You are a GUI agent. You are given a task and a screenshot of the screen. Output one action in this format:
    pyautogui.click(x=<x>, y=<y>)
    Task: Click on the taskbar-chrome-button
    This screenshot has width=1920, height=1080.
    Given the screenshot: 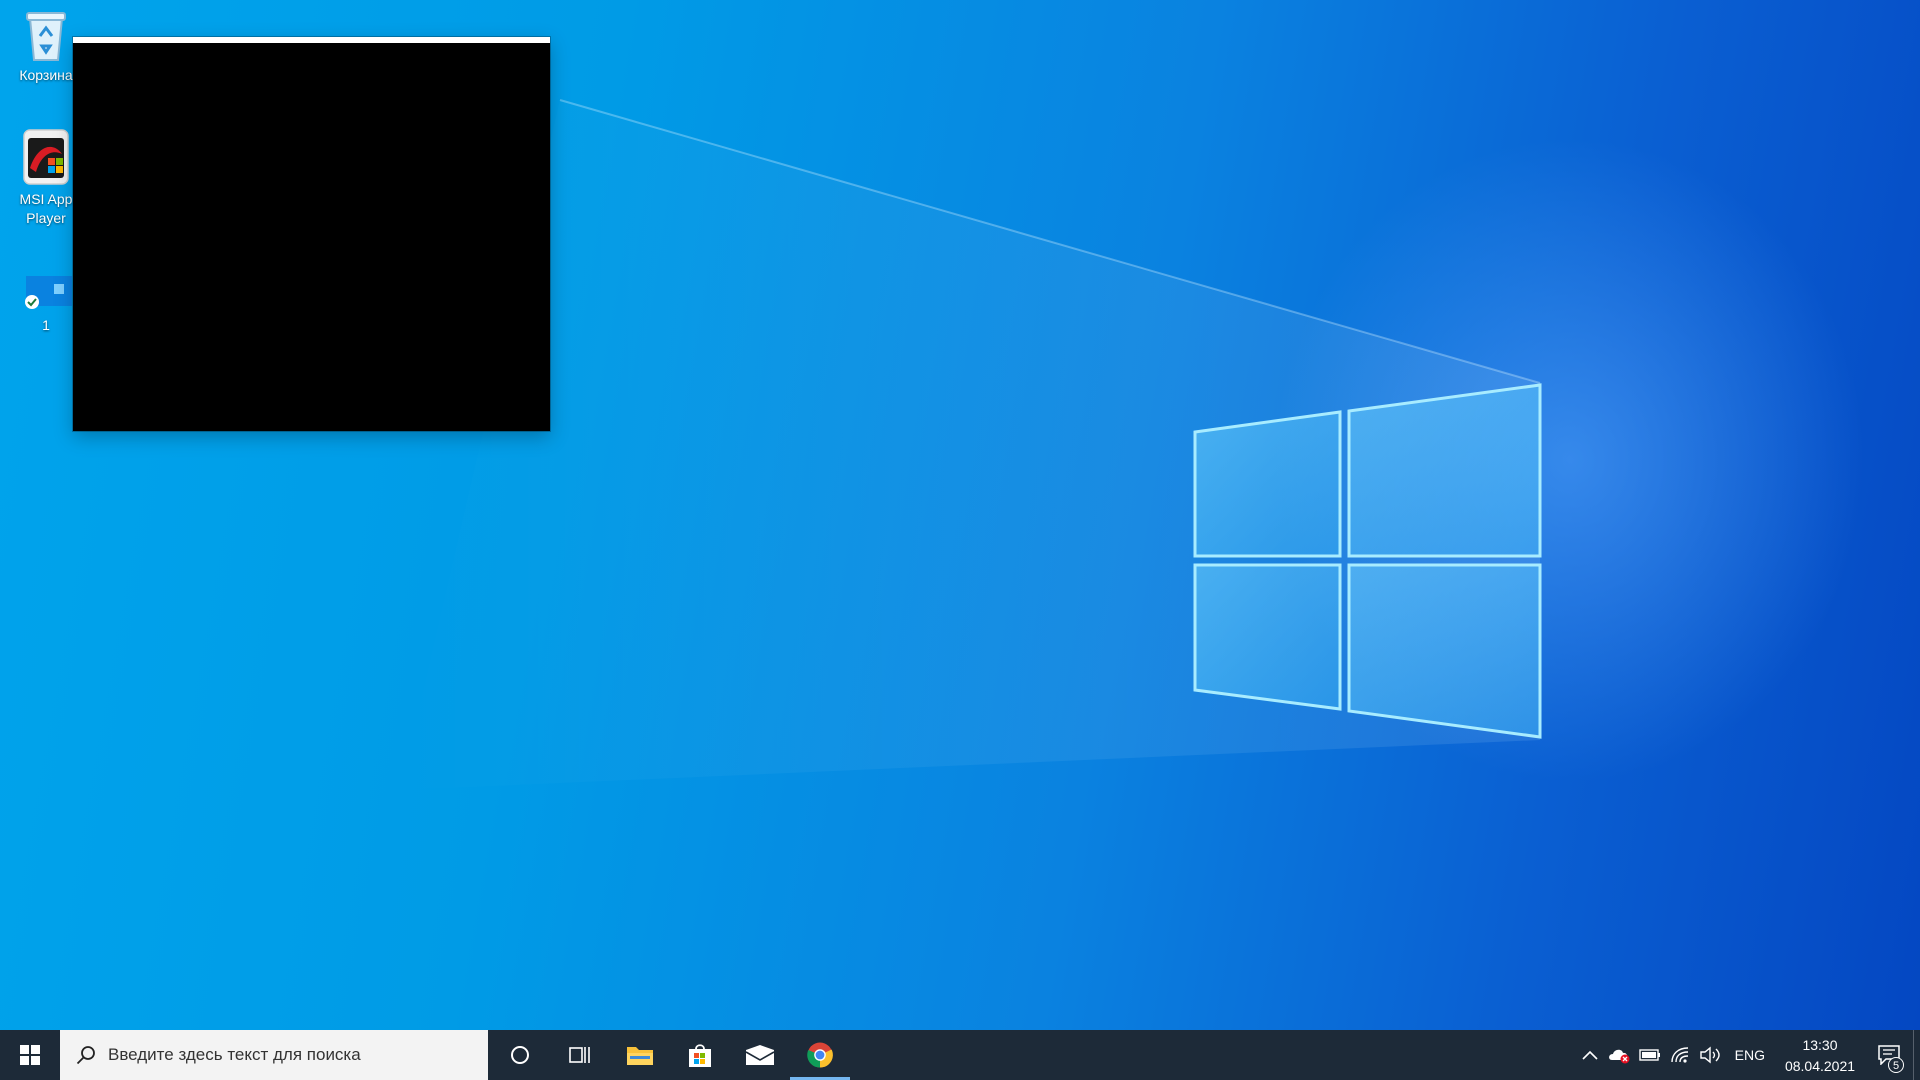 What is the action you would take?
    pyautogui.click(x=820, y=1055)
    